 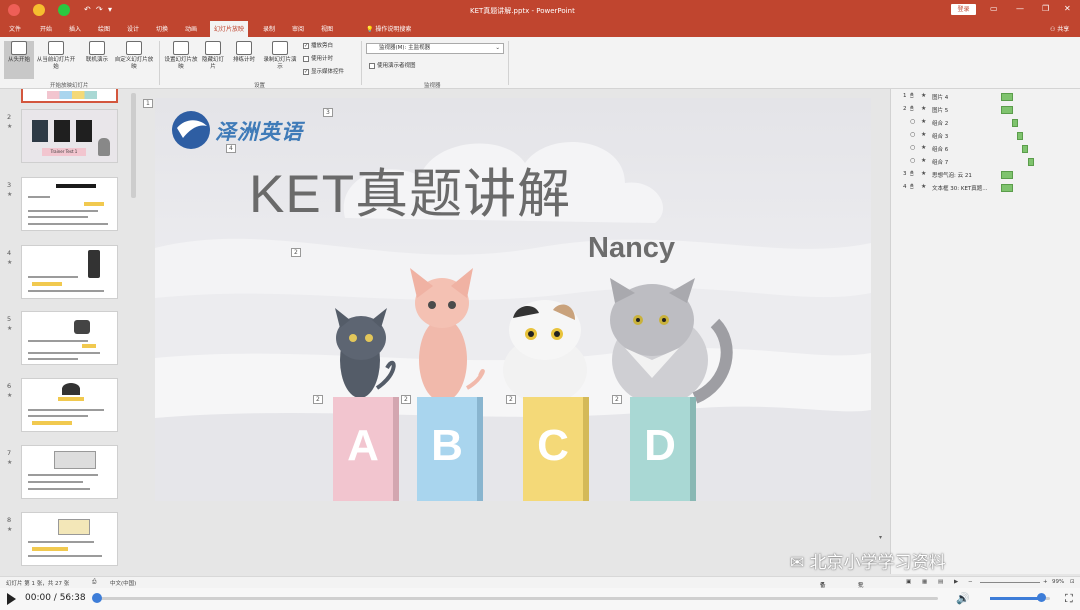 I want to click on redo-icon: ↷, so click(x=99, y=9).